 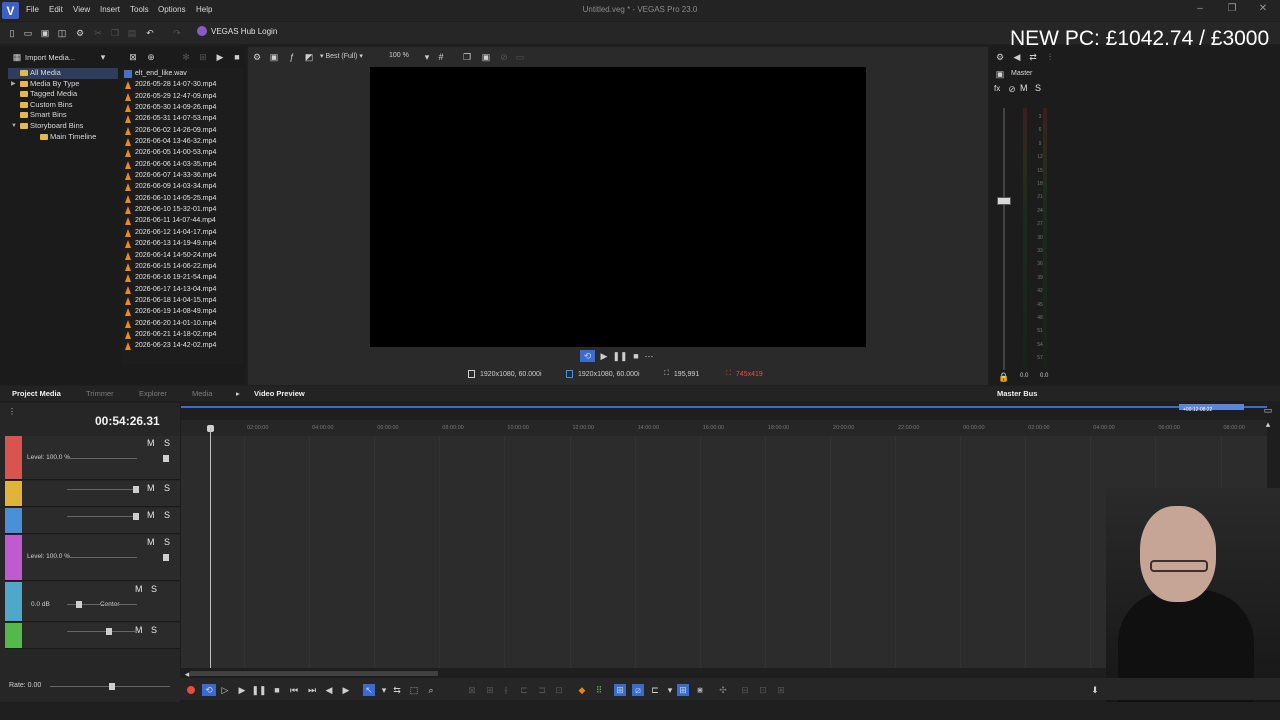 I want to click on timeline-overview-bar, so click(x=724, y=407).